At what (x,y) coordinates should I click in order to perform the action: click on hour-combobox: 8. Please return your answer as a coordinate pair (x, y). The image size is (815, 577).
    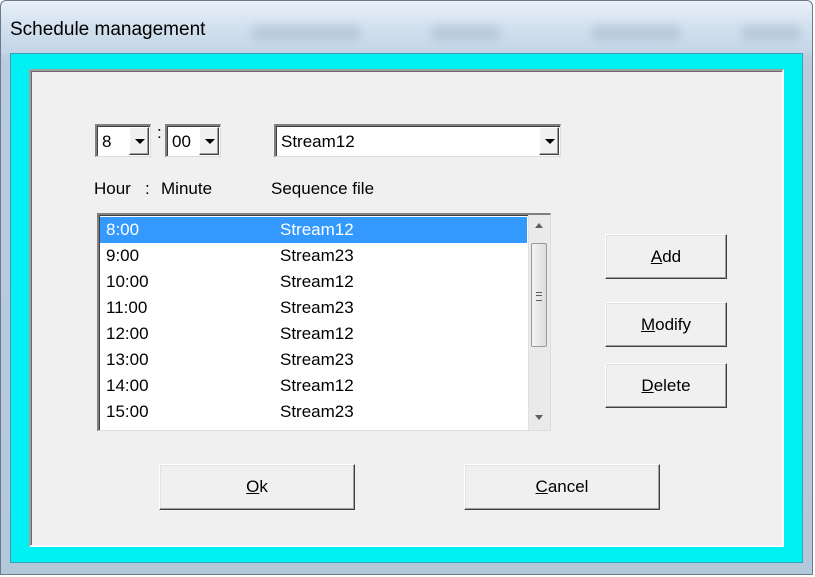
    Looking at the image, I should click on (123, 140).